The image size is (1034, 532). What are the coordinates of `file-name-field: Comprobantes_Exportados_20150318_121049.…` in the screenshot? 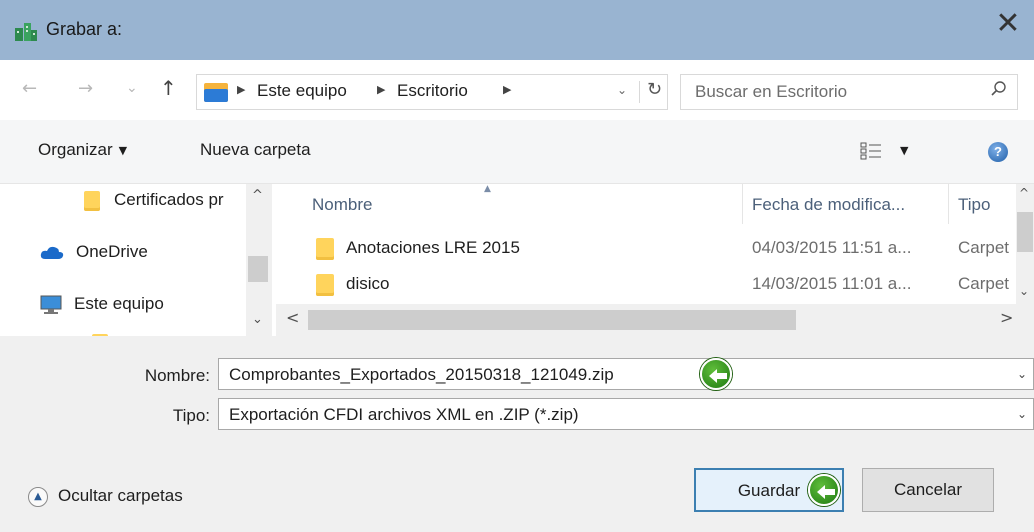 It's located at (626, 374).